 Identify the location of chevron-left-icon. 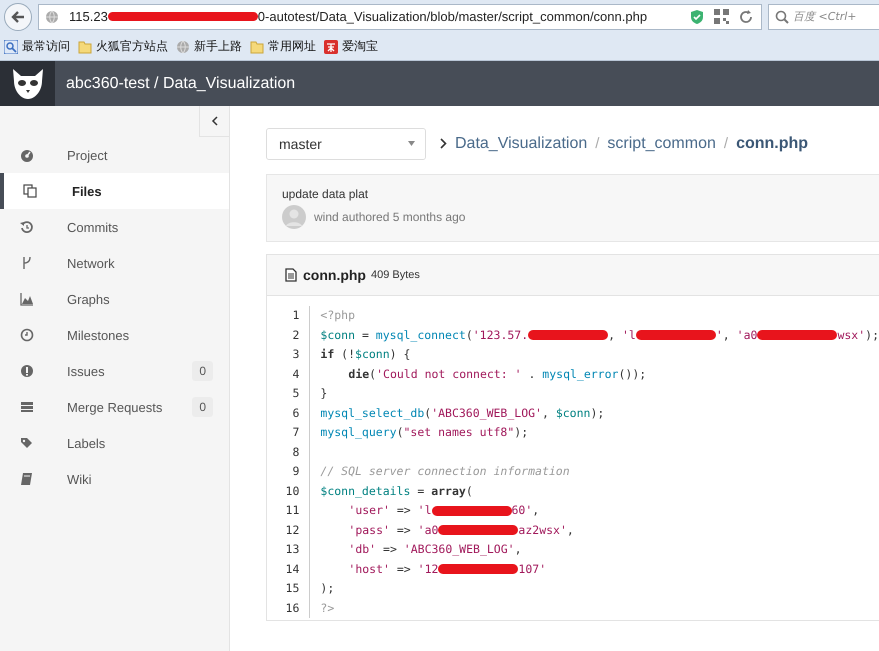
(214, 121).